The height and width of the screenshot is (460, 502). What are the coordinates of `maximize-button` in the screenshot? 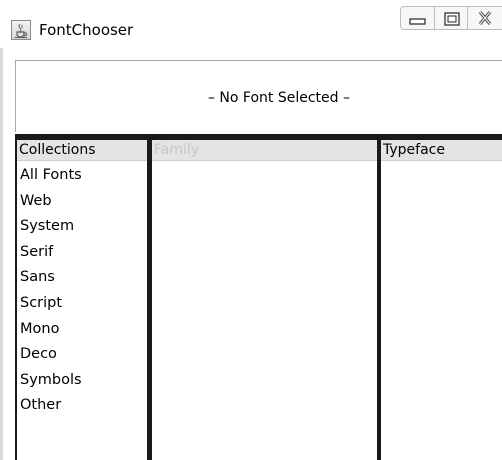 It's located at (451, 18).